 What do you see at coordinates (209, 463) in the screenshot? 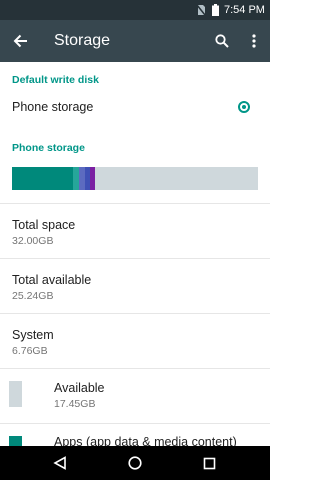
I see `recents-square-icon` at bounding box center [209, 463].